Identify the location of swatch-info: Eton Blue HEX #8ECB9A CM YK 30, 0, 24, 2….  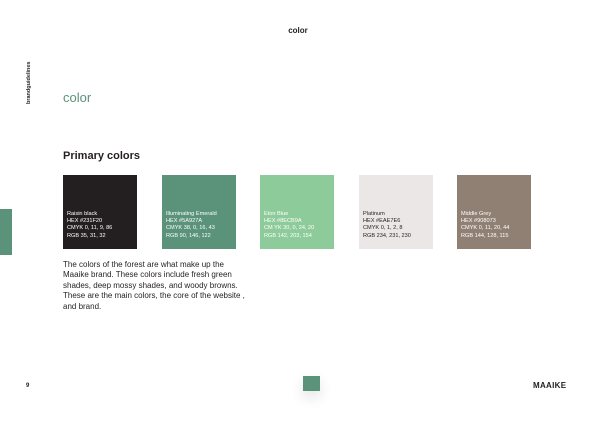
(289, 225).